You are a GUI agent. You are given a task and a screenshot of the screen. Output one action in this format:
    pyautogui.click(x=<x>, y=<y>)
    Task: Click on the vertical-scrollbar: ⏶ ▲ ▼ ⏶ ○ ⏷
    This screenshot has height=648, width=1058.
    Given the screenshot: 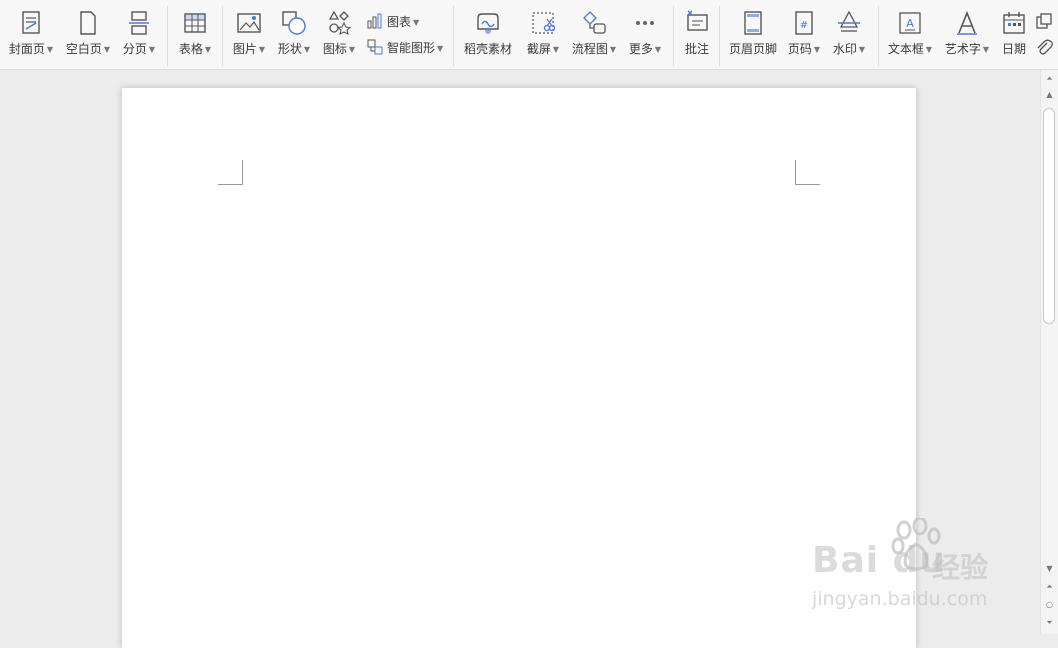 What is the action you would take?
    pyautogui.click(x=1049, y=352)
    